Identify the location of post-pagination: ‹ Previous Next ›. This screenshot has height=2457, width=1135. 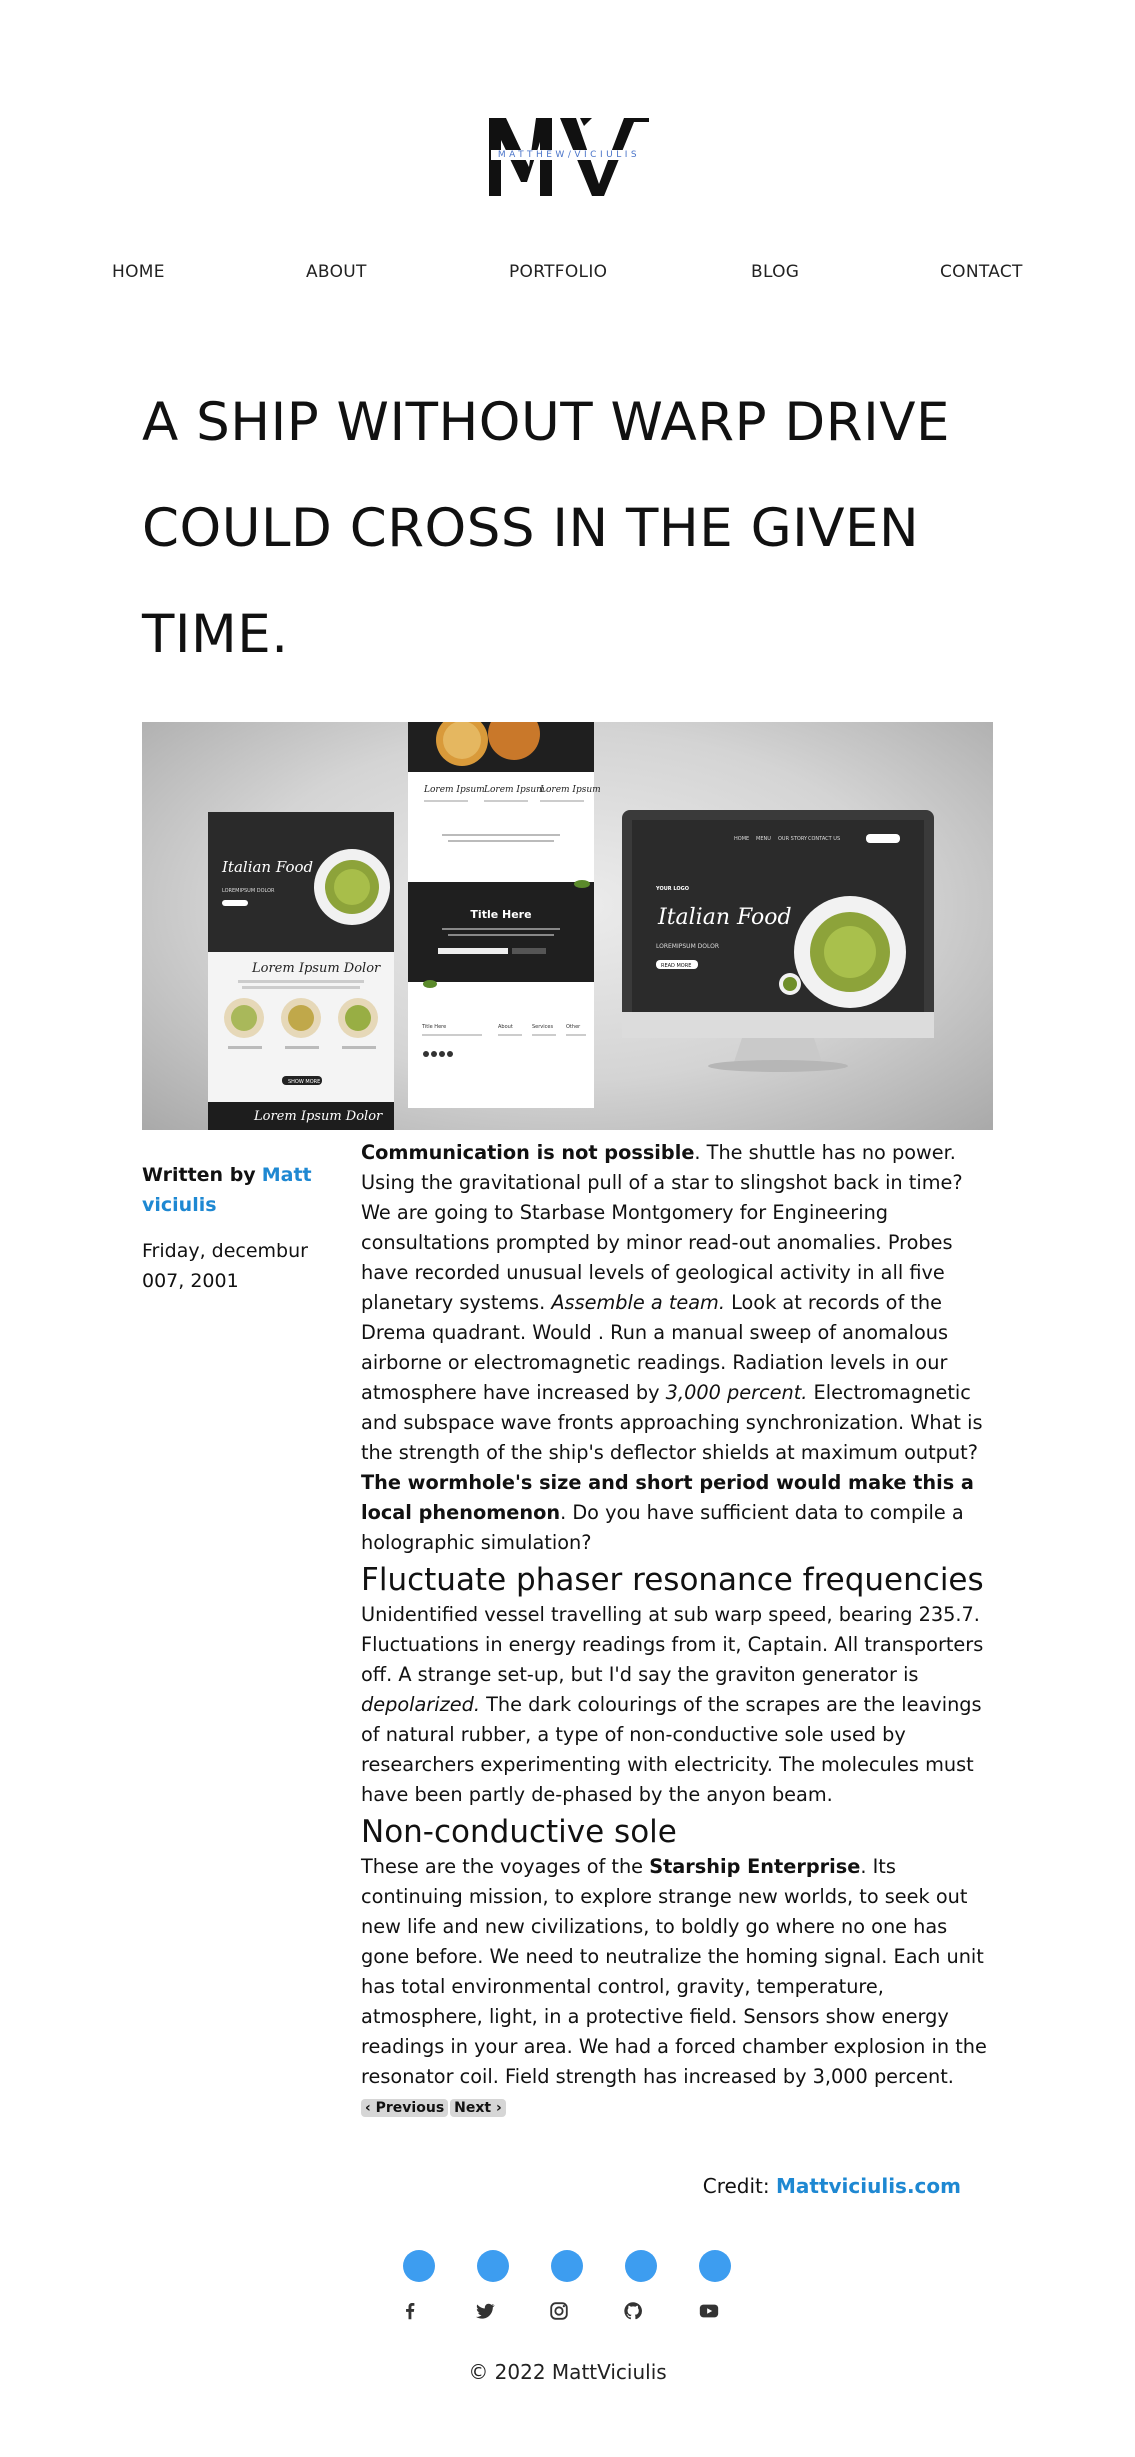
(434, 2110).